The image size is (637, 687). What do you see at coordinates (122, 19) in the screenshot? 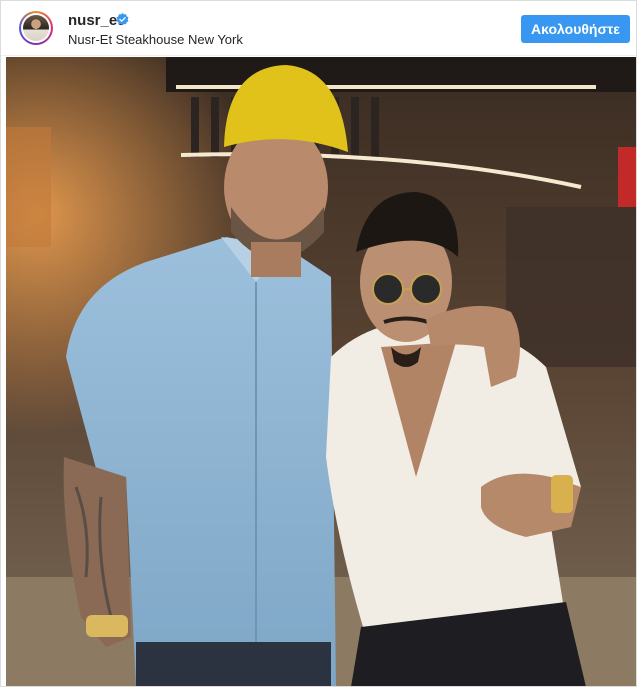
I see `verified-badge-icon` at bounding box center [122, 19].